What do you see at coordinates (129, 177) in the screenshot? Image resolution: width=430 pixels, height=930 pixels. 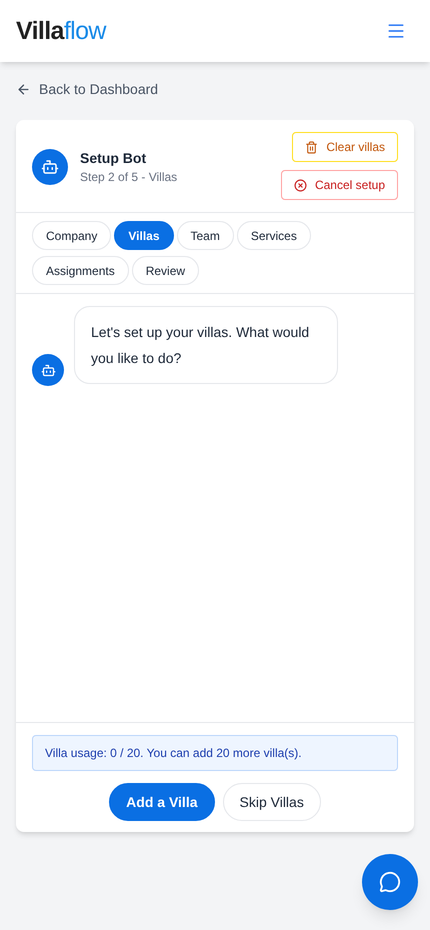 I see `step-label: Step 2 of 5 - Villas` at bounding box center [129, 177].